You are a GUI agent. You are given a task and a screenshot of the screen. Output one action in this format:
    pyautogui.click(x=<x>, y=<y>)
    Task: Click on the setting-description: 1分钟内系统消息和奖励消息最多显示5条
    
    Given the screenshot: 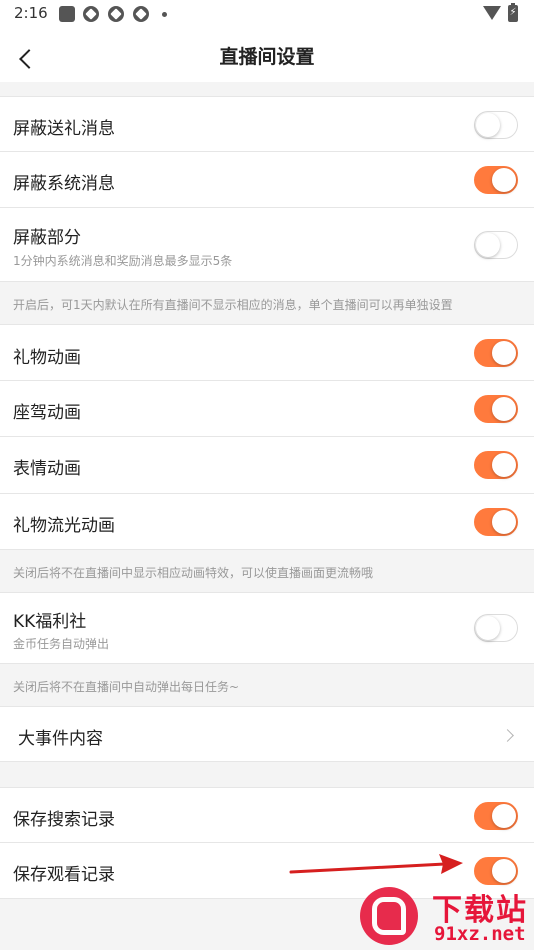 What is the action you would take?
    pyautogui.click(x=123, y=261)
    